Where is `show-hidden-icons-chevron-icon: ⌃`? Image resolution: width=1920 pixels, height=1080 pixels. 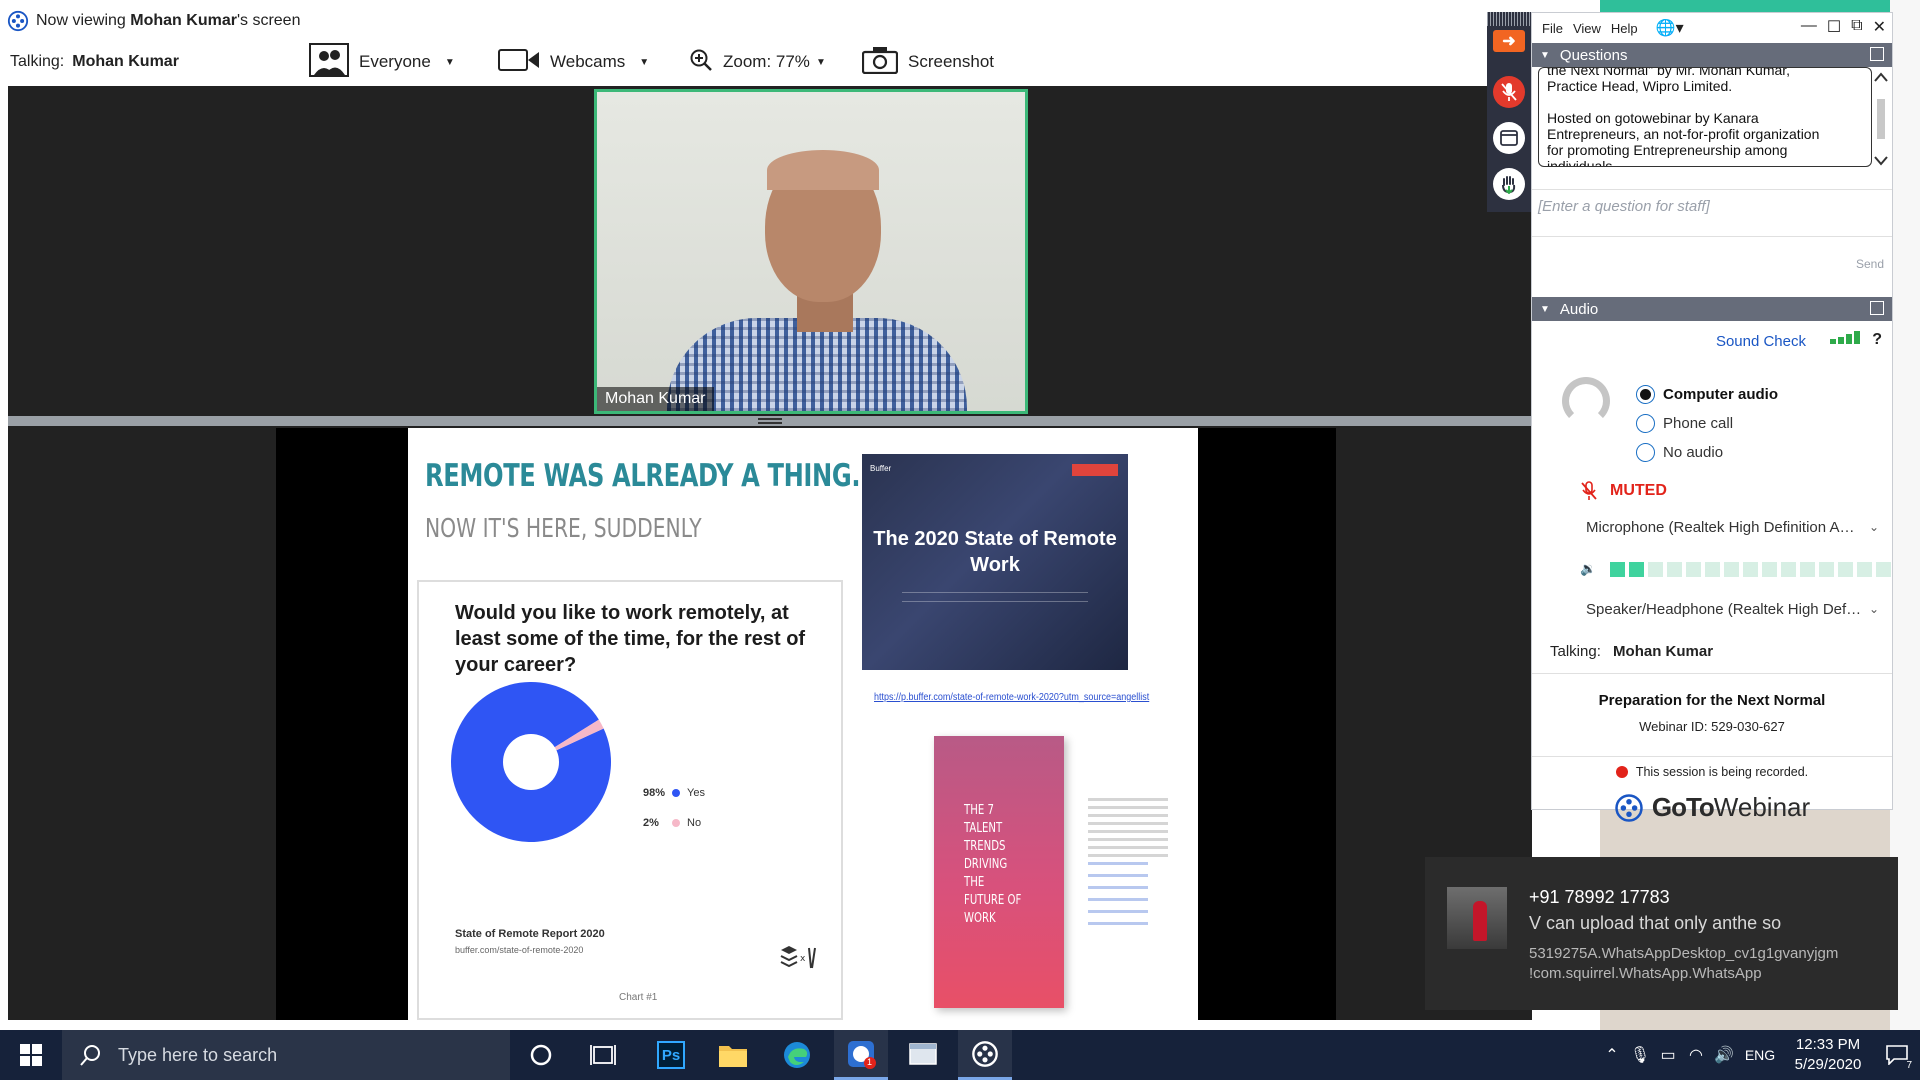 show-hidden-icons-chevron-icon: ⌃ is located at coordinates (1612, 1055).